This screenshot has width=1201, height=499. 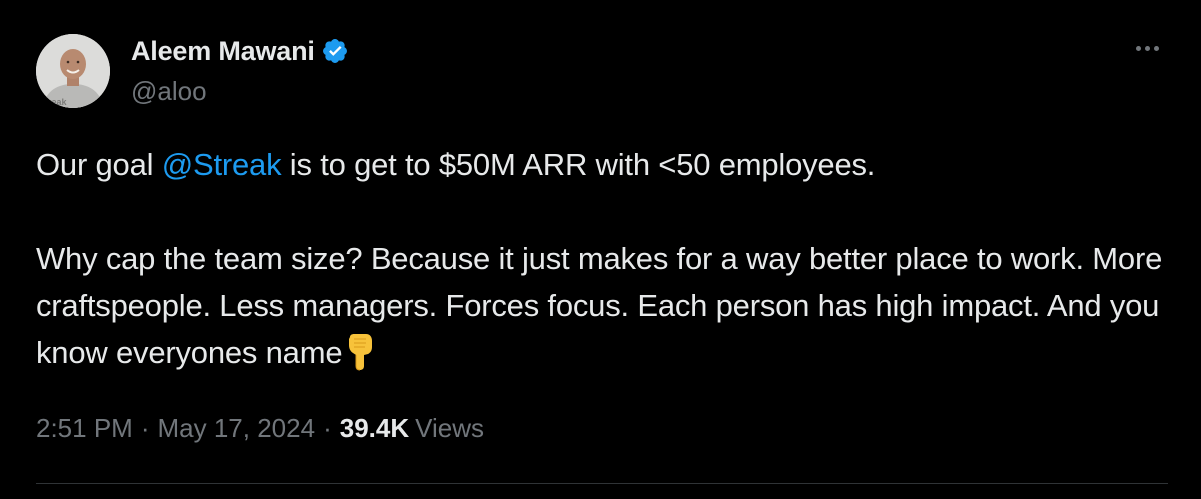 What do you see at coordinates (360, 352) in the screenshot?
I see `point-down-emoji-icon` at bounding box center [360, 352].